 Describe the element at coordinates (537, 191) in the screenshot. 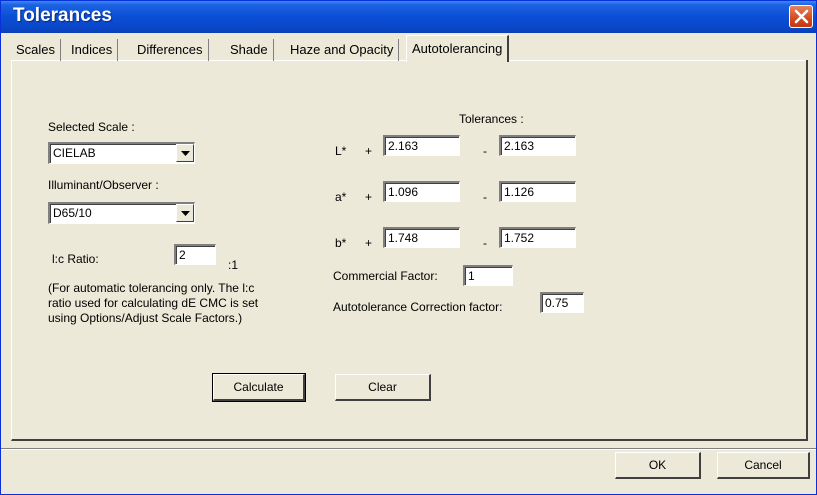

I see `a-minus-input: 1.126` at that location.